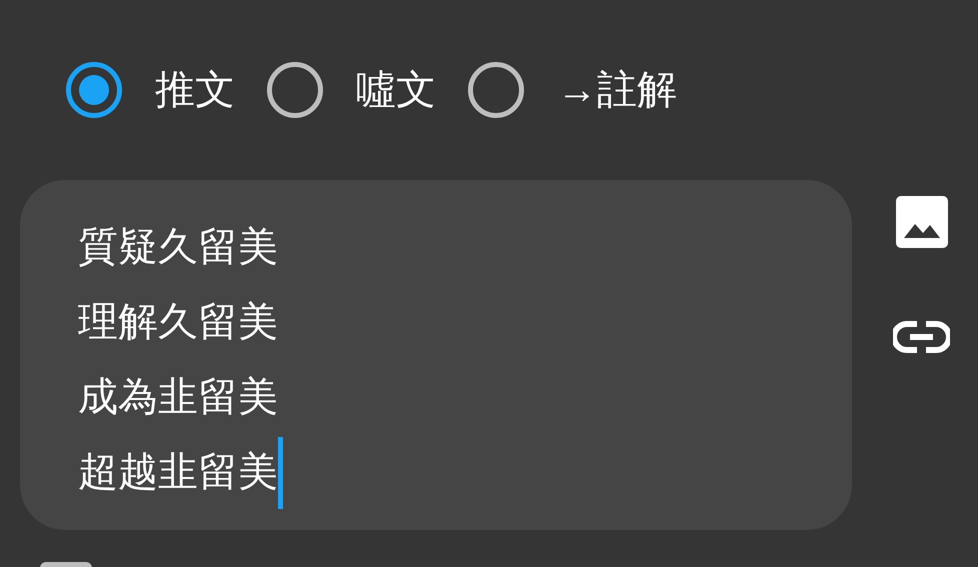 The width and height of the screenshot is (978, 567). I want to click on text-line: 質疑久留美, so click(178, 247).